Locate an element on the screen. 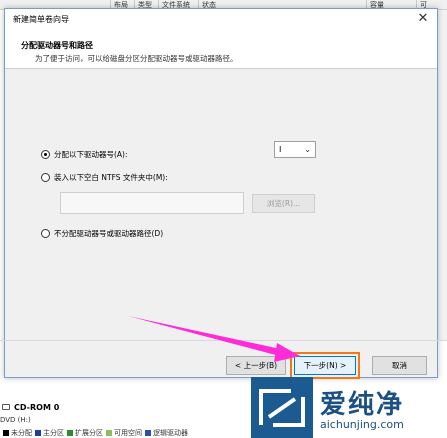  legend-item: 主分区 is located at coordinates (48, 433).